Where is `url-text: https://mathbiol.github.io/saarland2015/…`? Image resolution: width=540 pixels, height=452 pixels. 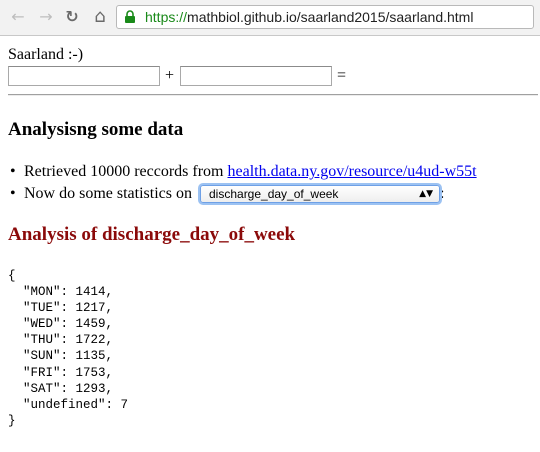 url-text: https://mathbiol.github.io/saarland2015/… is located at coordinates (309, 17).